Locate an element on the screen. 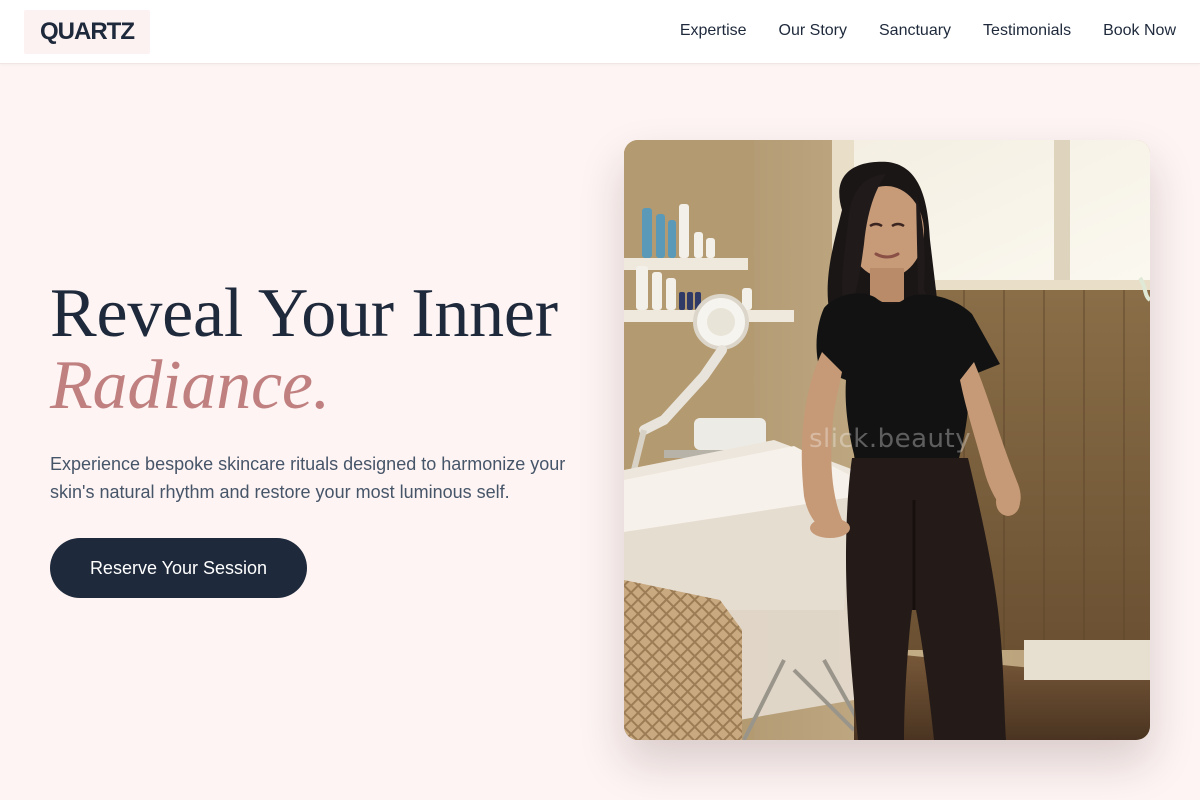  image-watermark: slick.beauty is located at coordinates (890, 439).